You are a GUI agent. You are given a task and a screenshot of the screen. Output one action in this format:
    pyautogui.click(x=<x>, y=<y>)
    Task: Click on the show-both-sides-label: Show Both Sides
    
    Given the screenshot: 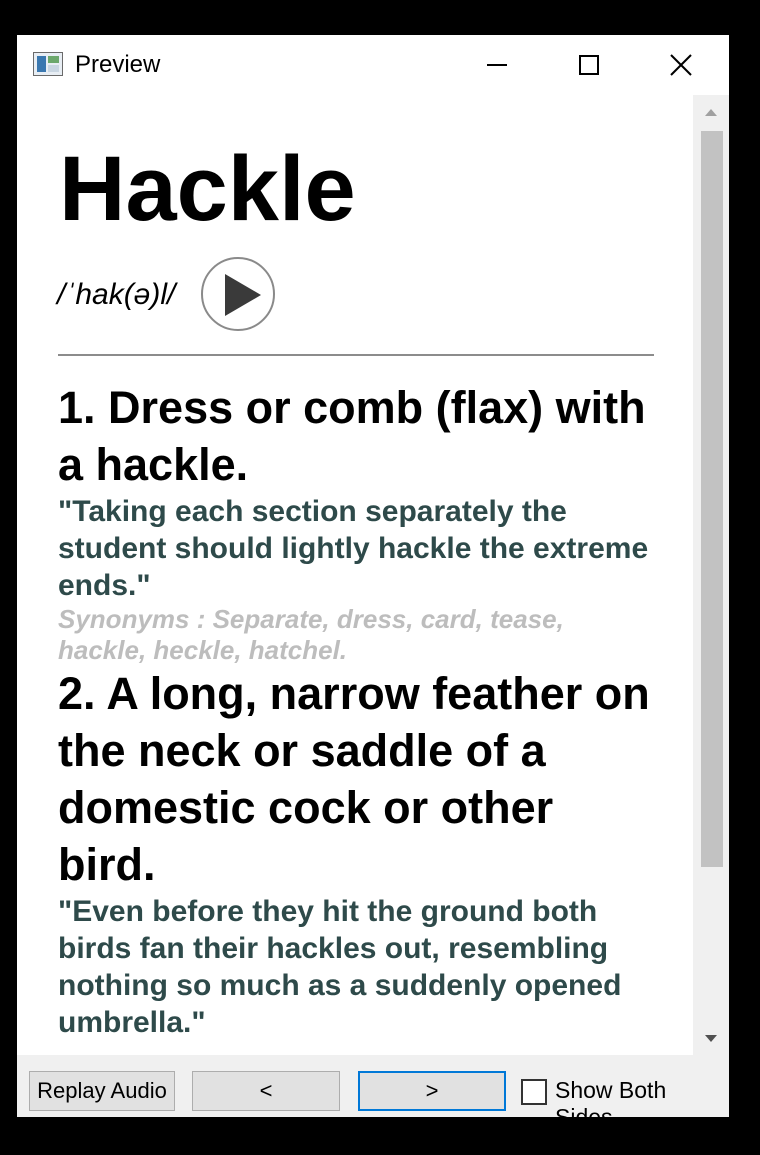 What is the action you would take?
    pyautogui.click(x=642, y=1097)
    